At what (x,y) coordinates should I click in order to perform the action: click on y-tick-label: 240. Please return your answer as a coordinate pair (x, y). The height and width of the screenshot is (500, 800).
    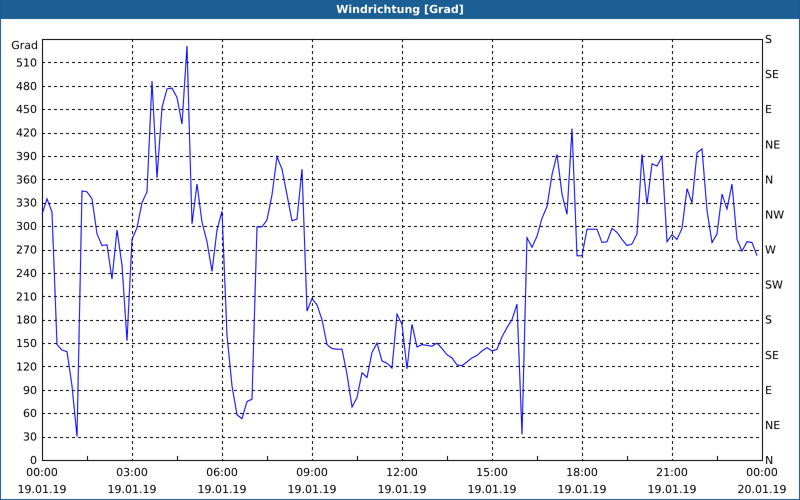
    Looking at the image, I should click on (26, 273).